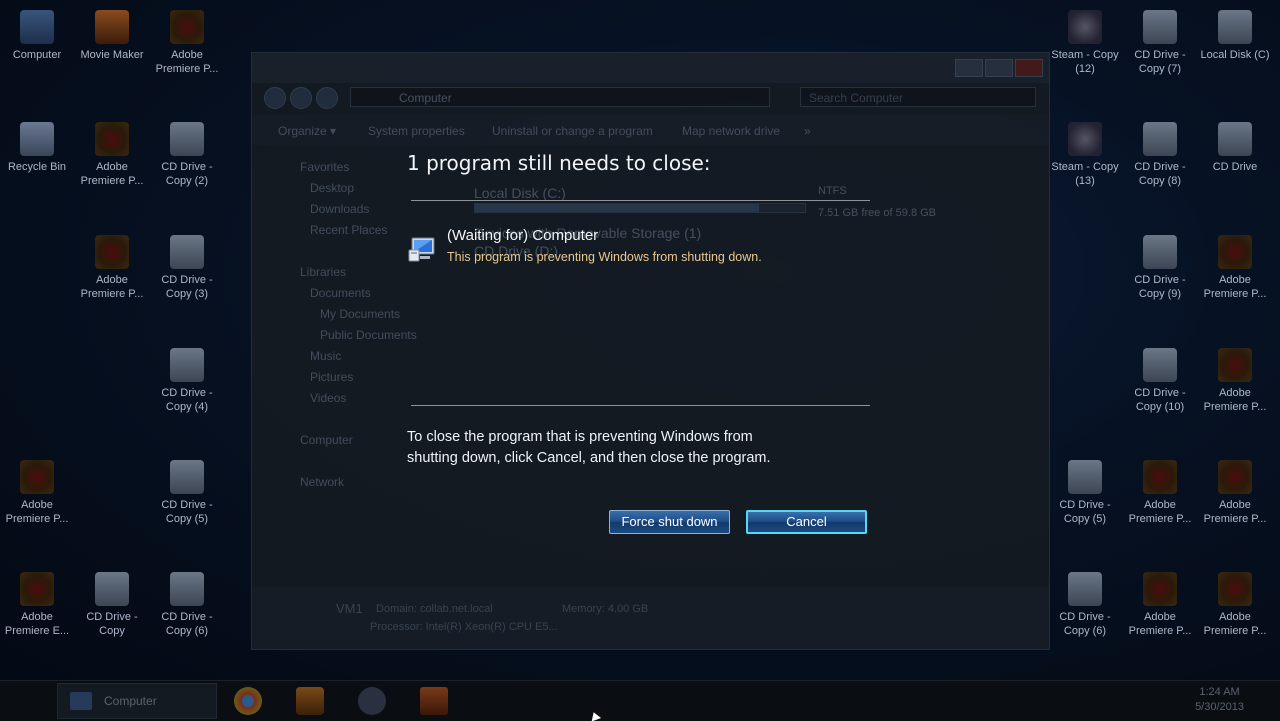  I want to click on explorer-titlebar, so click(650, 68).